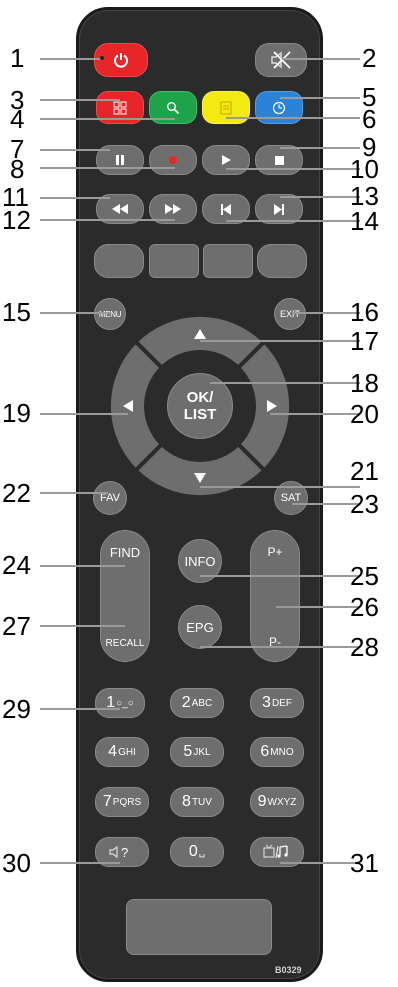 The height and width of the screenshot is (987, 398). I want to click on speaker-question-icon: ?, so click(118, 852).